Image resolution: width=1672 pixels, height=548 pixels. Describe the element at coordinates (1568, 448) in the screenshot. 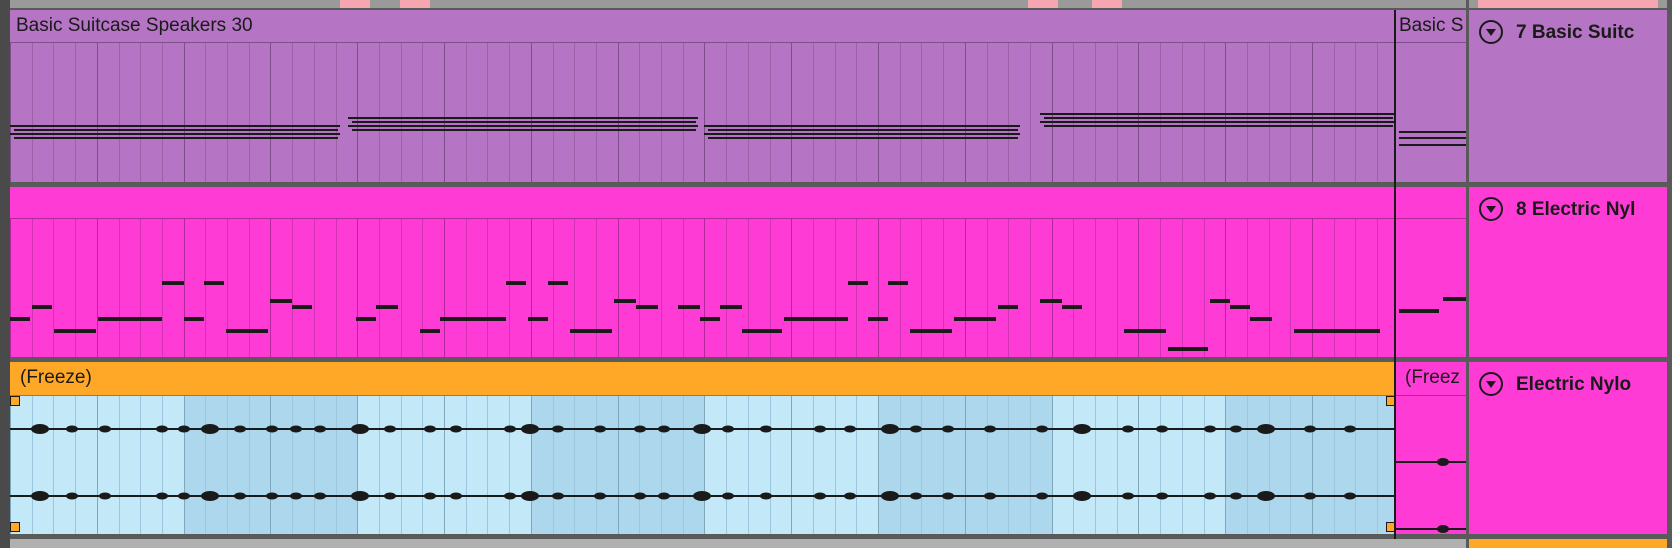

I see `track-header-electric-nylon-freeze: Electric Nylo` at that location.